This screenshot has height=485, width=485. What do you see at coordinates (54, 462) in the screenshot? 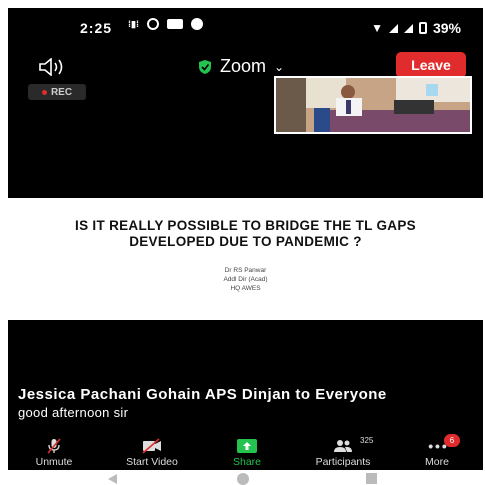
I see `unmute-label: Unmute` at bounding box center [54, 462].